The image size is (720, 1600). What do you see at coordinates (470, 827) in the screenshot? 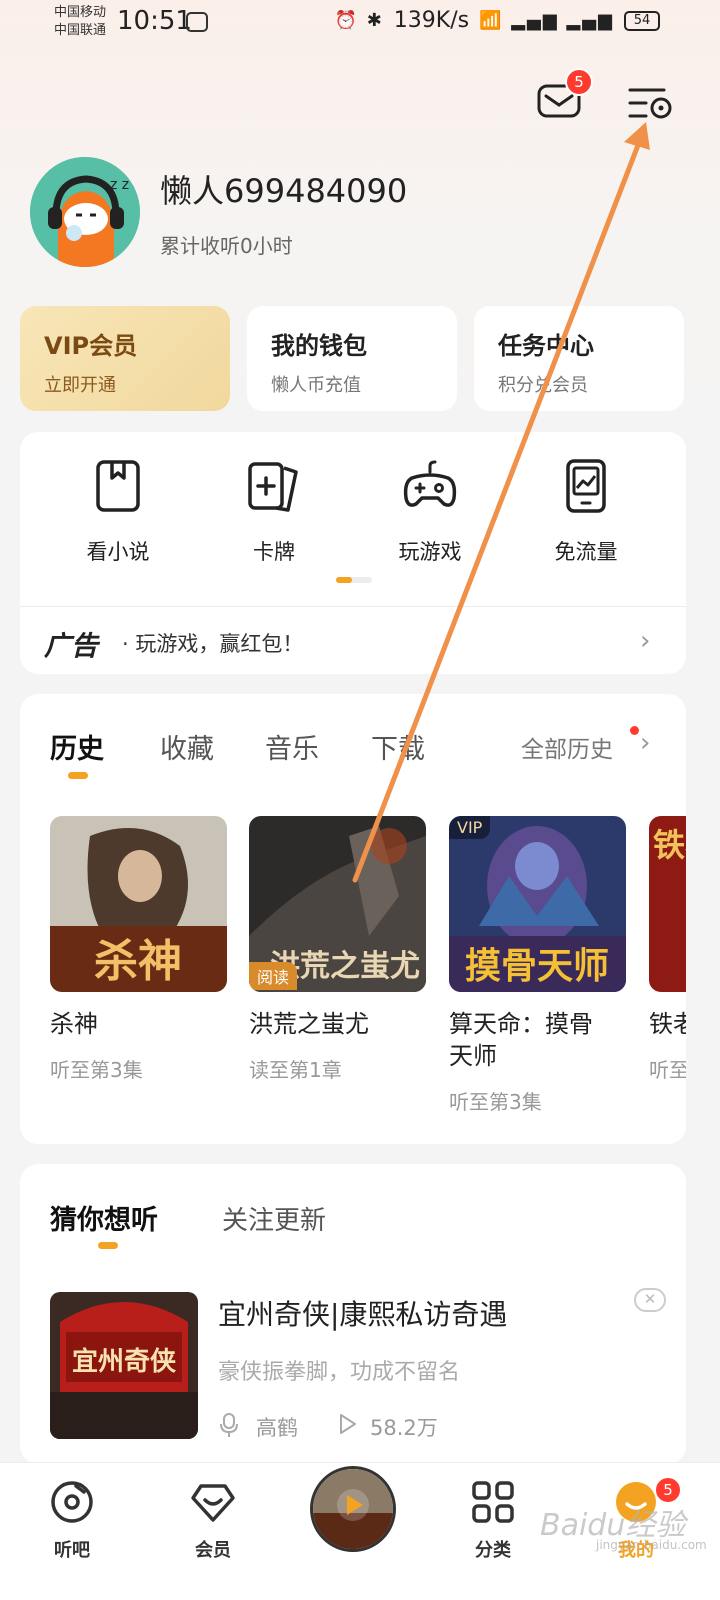
I see `vip-tag: VIP` at bounding box center [470, 827].